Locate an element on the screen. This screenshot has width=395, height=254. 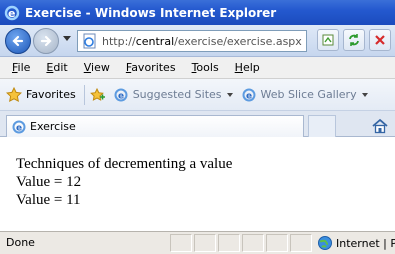
menu-help: Help is located at coordinates (247, 67).